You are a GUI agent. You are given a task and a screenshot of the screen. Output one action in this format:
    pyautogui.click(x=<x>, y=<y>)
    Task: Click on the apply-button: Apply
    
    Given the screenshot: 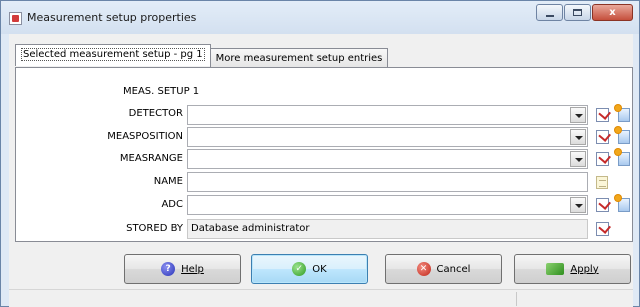 What is the action you would take?
    pyautogui.click(x=572, y=269)
    